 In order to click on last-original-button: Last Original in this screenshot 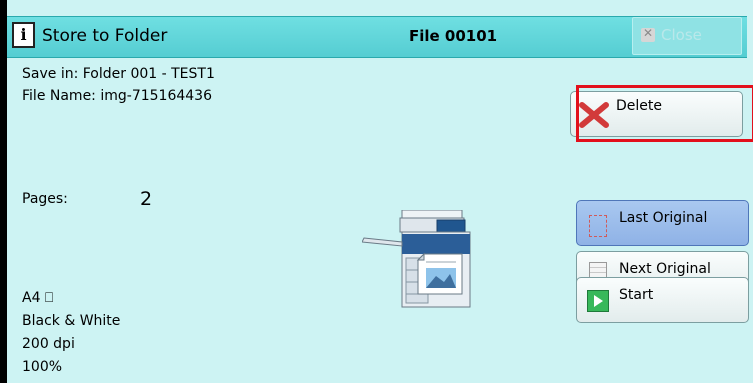, I will do `click(662, 223)`.